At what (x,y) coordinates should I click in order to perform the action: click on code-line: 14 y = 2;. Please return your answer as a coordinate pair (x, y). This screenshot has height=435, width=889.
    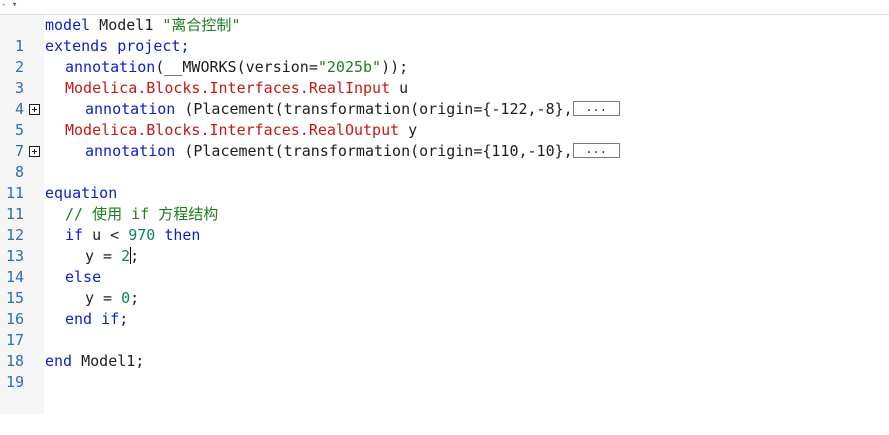
    Looking at the image, I should click on (444, 266).